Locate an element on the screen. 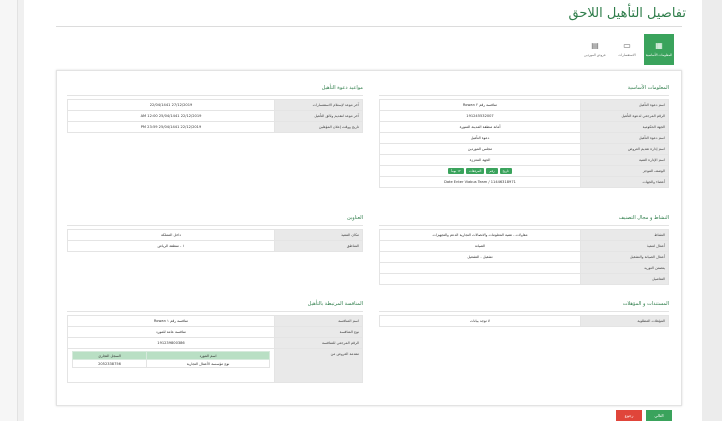 The width and height of the screenshot is (722, 421). section-title-address: العناوين is located at coordinates (355, 218).